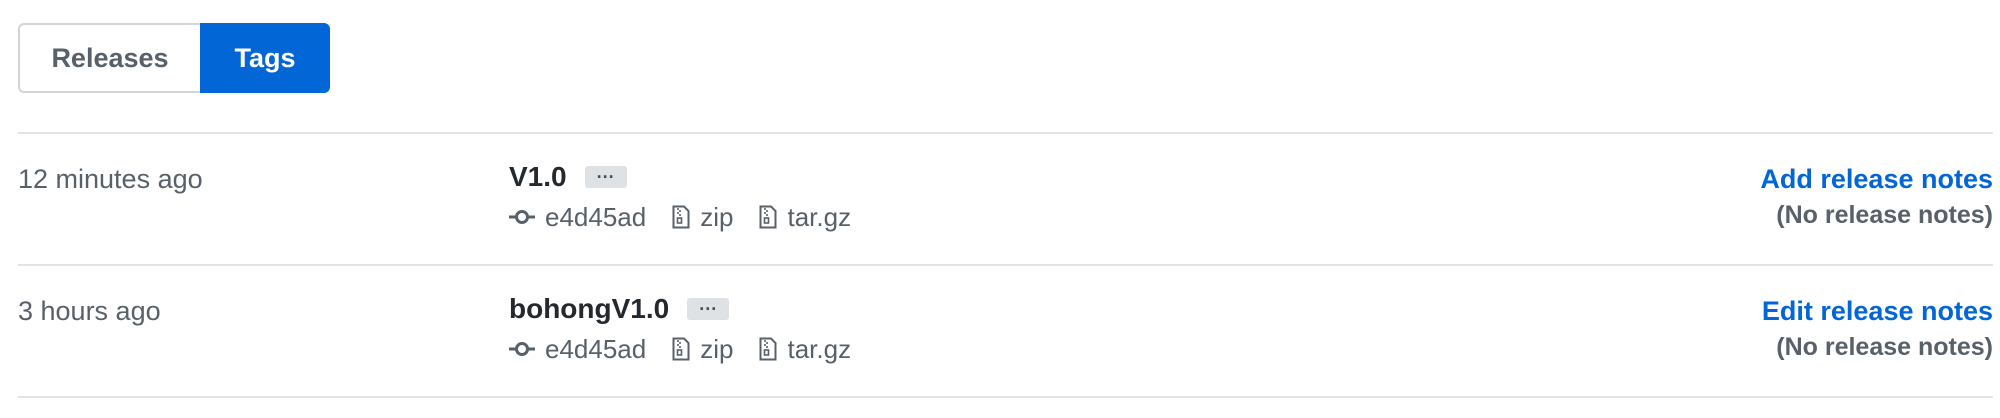 This screenshot has width=2000, height=418. Describe the element at coordinates (89, 311) in the screenshot. I see `tag-time: 3 hours ago` at that location.